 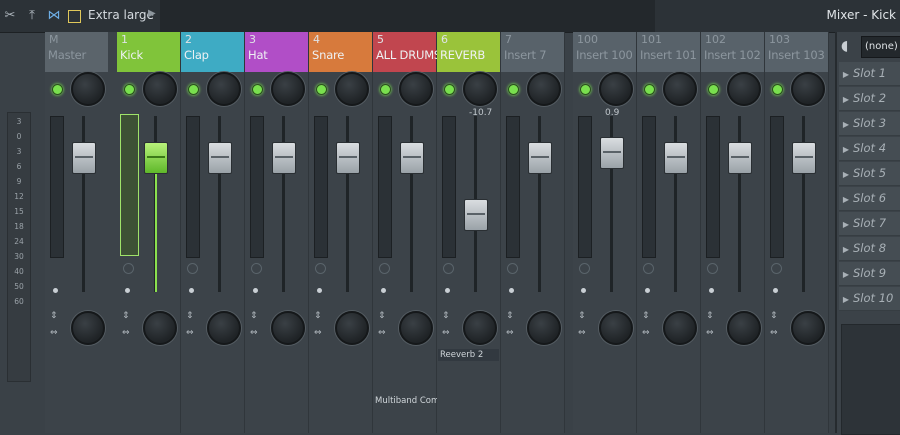 What do you see at coordinates (32, 16) in the screenshot?
I see `pin-icon: ⤒` at bounding box center [32, 16].